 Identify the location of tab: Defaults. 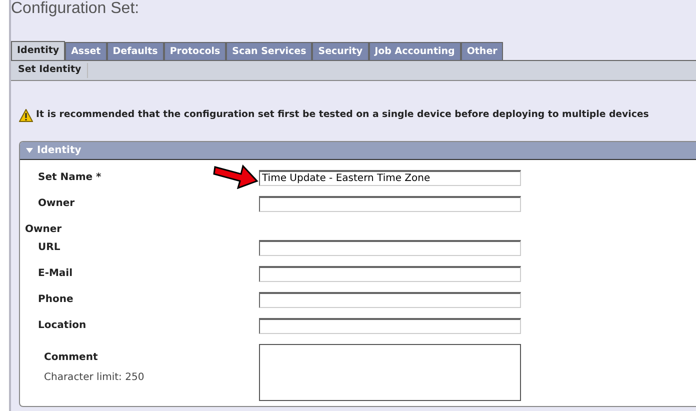
(135, 51).